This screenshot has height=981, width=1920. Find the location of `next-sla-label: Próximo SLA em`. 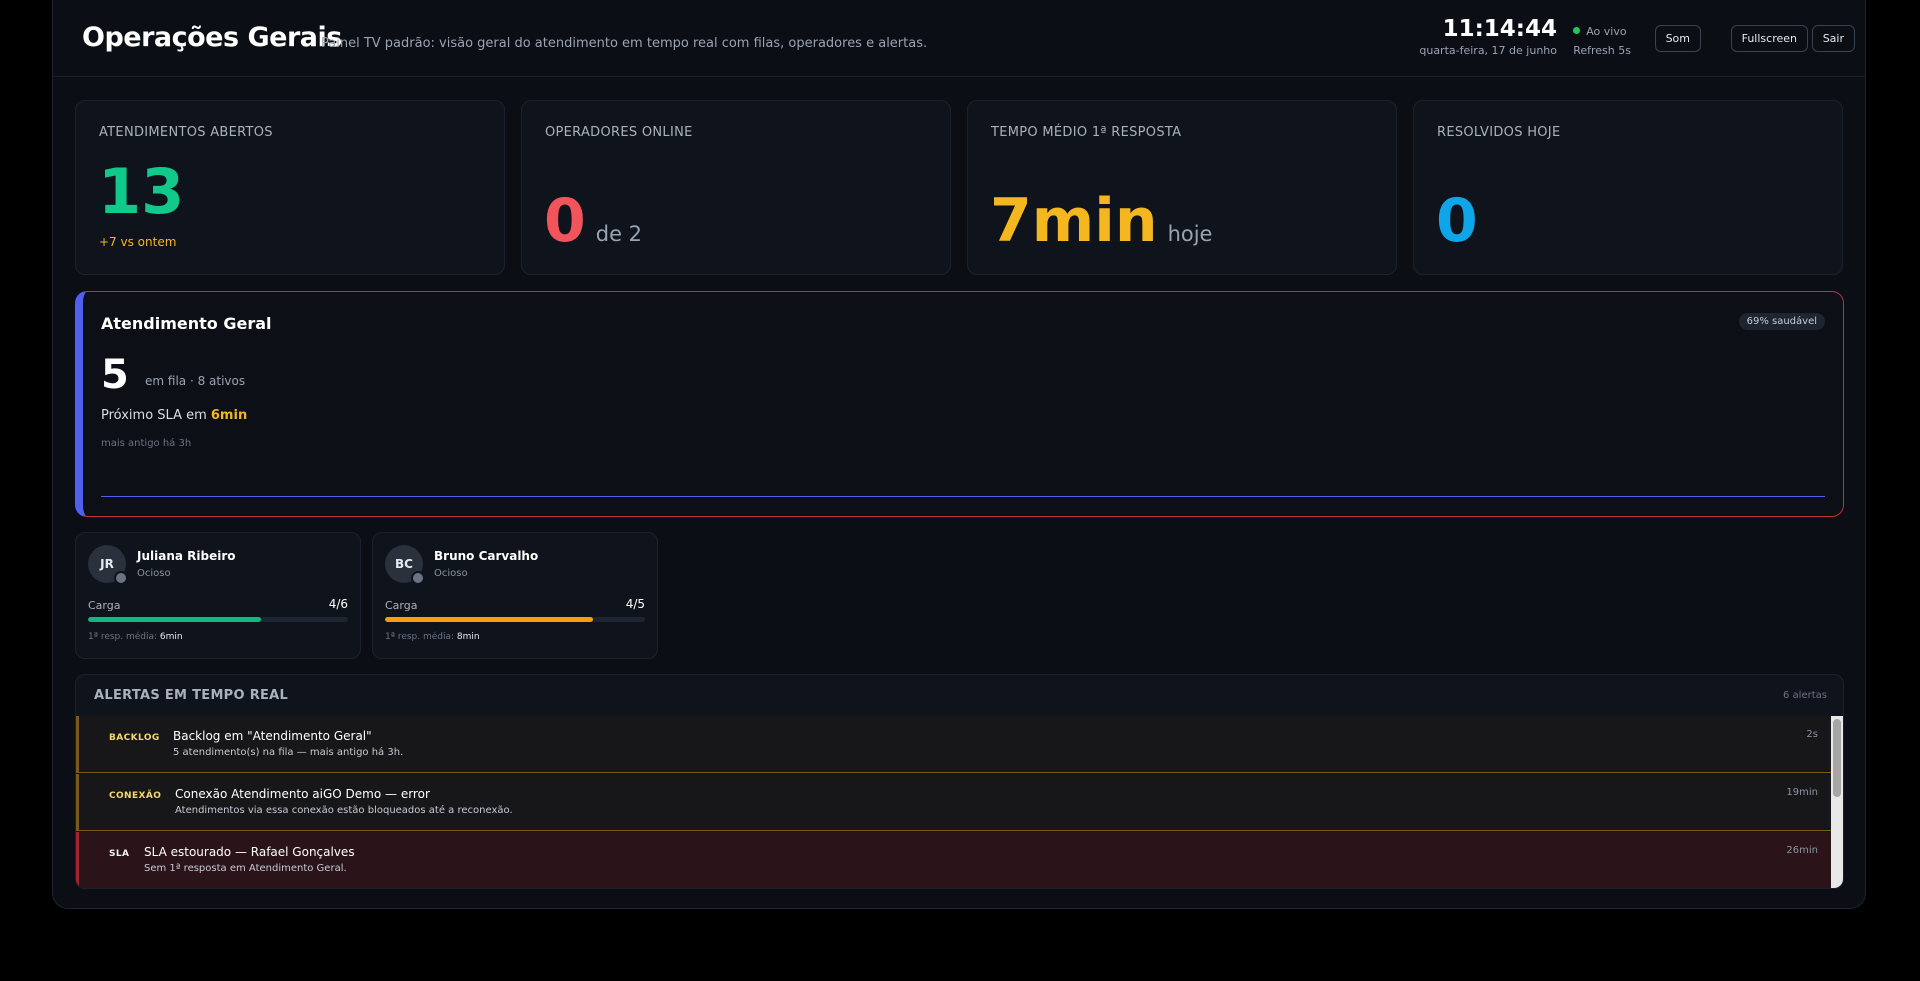

next-sla-label: Próximo SLA em is located at coordinates (156, 415).